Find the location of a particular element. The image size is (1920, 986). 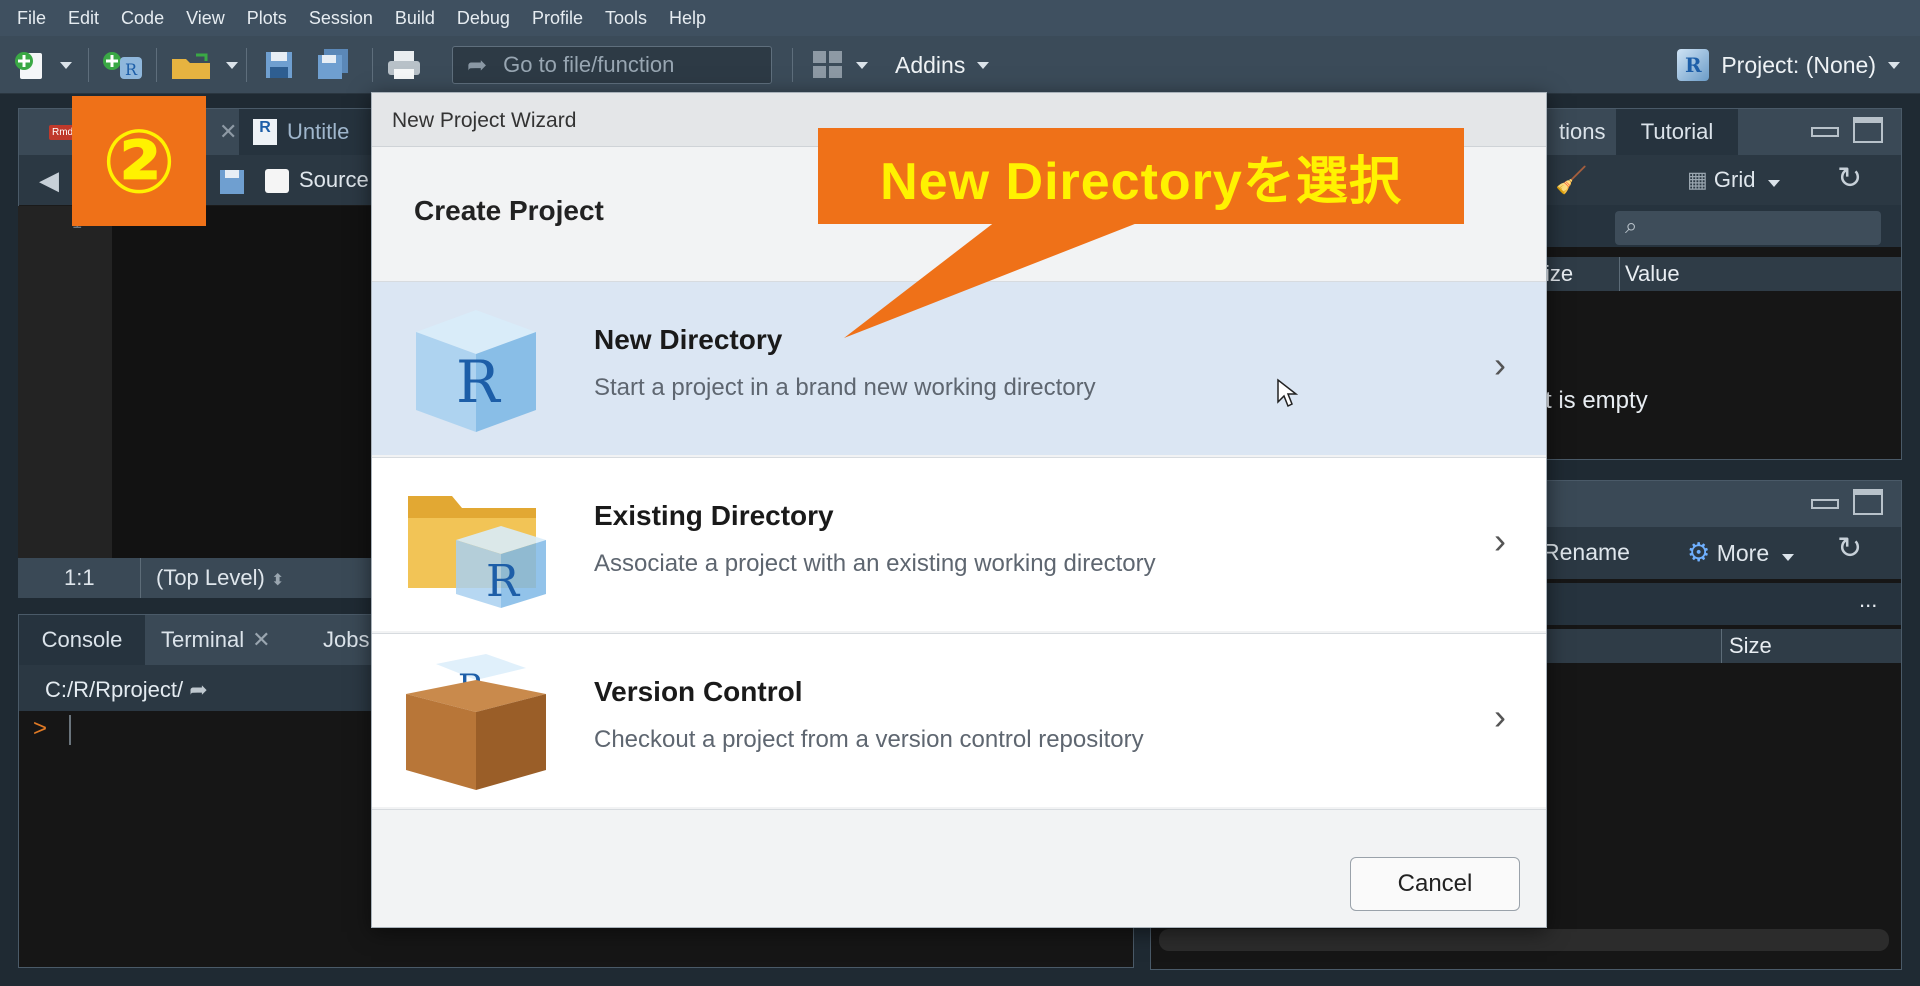

cursor-position: 1:1 is located at coordinates (79, 577).